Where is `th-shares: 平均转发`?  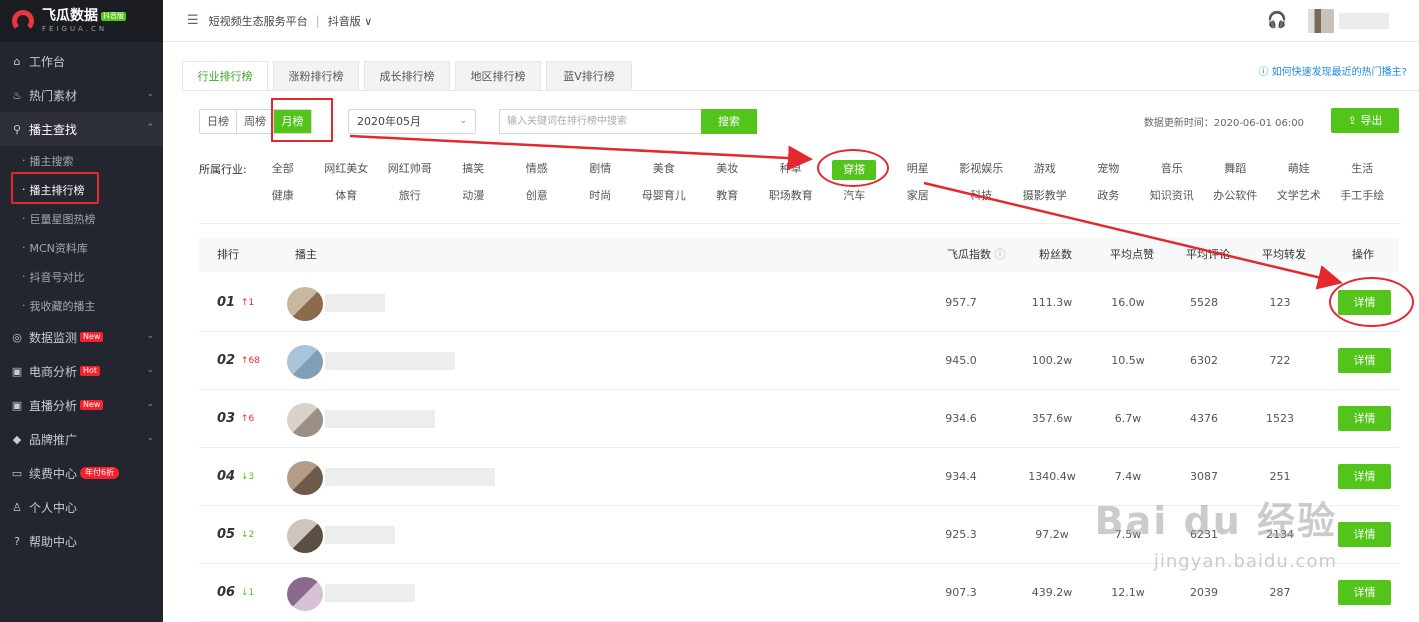
th-shares: 平均转发 is located at coordinates (1284, 255).